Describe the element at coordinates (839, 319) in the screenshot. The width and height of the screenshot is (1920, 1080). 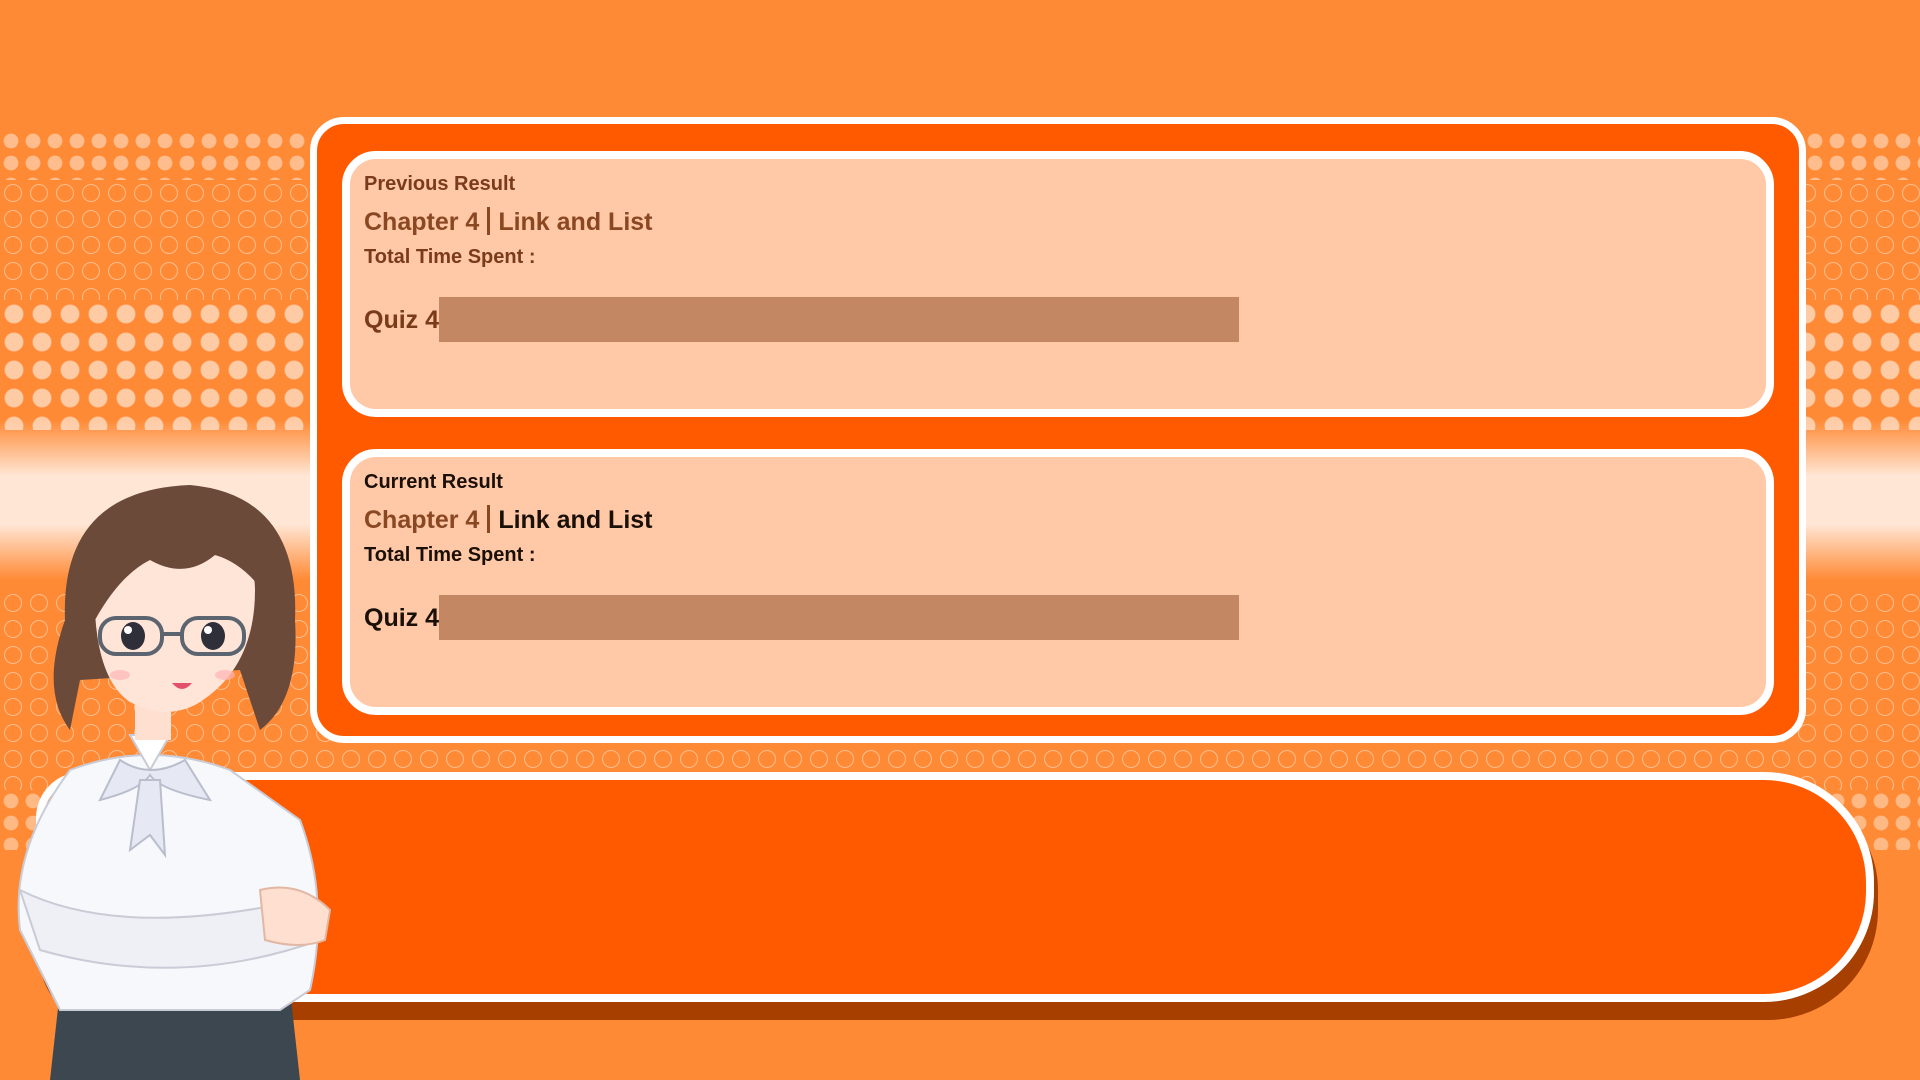
I see `previous-quiz-result-bar` at that location.